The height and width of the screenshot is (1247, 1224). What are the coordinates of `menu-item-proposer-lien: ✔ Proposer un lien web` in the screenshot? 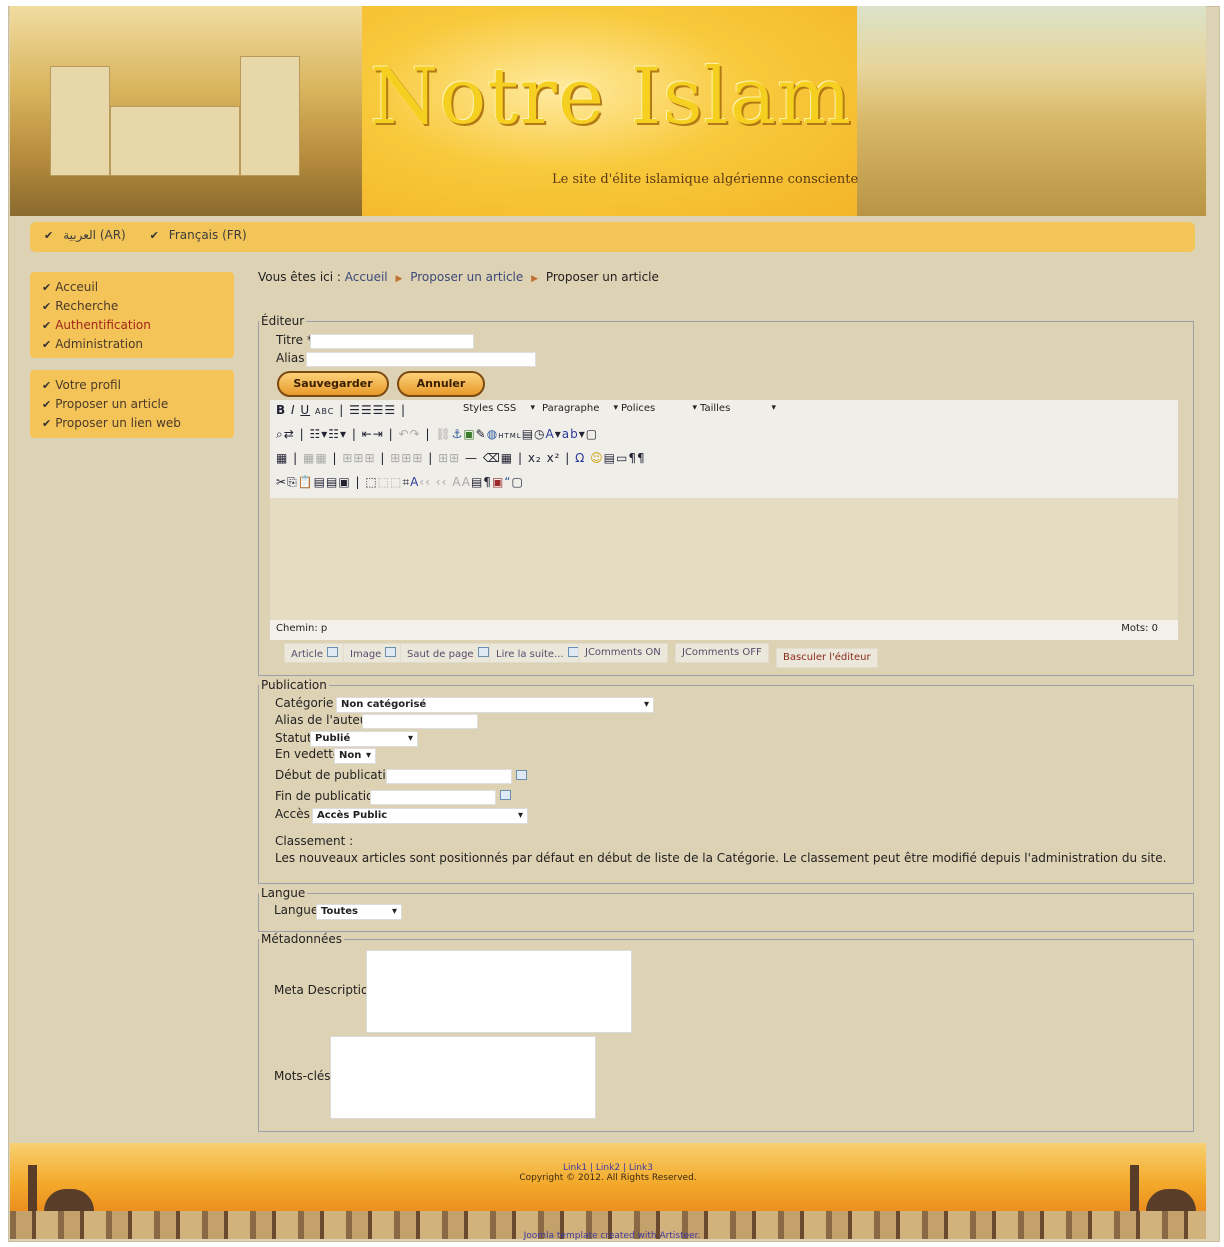 It's located at (132, 423).